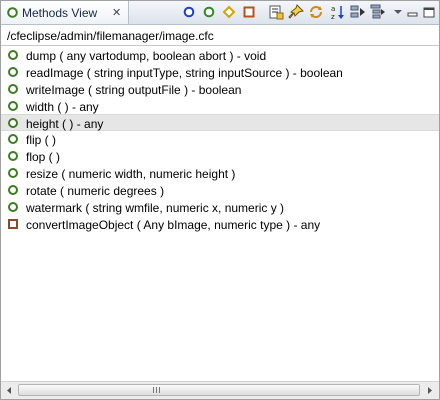 Image resolution: width=440 pixels, height=400 pixels. I want to click on sort-az-icon: a z, so click(338, 12).